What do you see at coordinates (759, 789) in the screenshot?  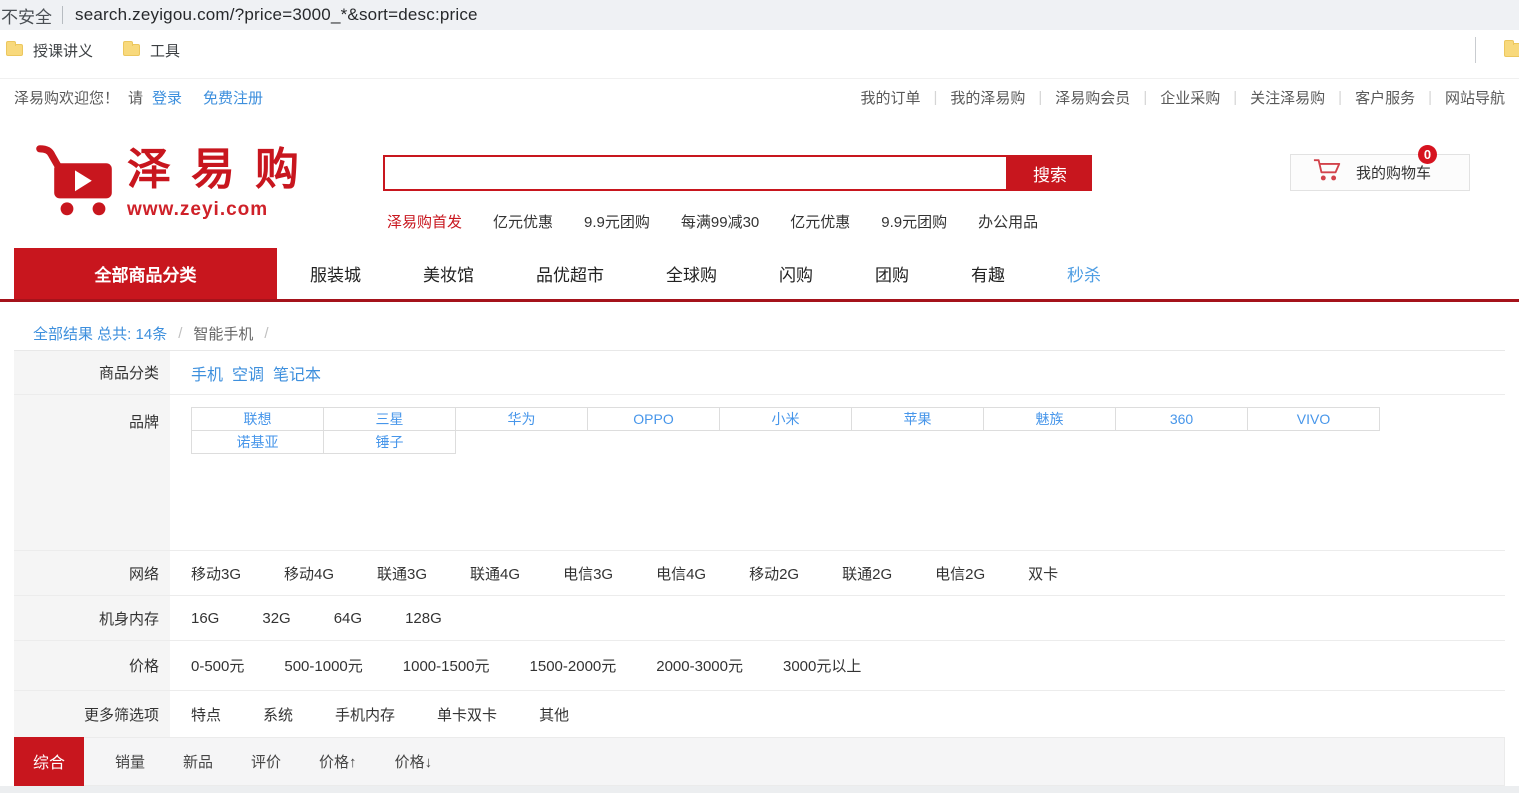 I see `bottom-strip` at bounding box center [759, 789].